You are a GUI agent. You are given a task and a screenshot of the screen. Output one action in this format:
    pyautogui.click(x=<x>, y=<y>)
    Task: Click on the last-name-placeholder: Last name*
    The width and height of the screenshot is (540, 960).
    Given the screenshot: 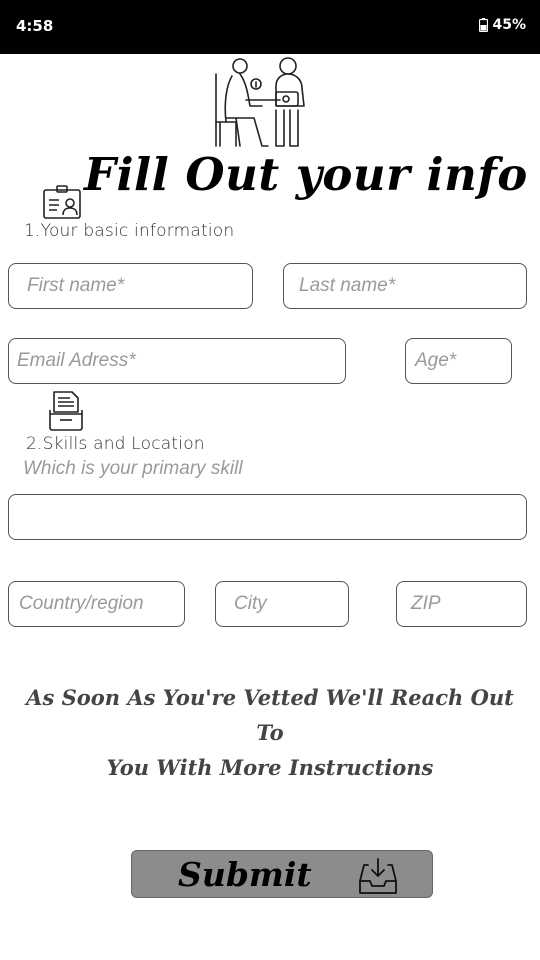 What is the action you would take?
    pyautogui.click(x=347, y=285)
    